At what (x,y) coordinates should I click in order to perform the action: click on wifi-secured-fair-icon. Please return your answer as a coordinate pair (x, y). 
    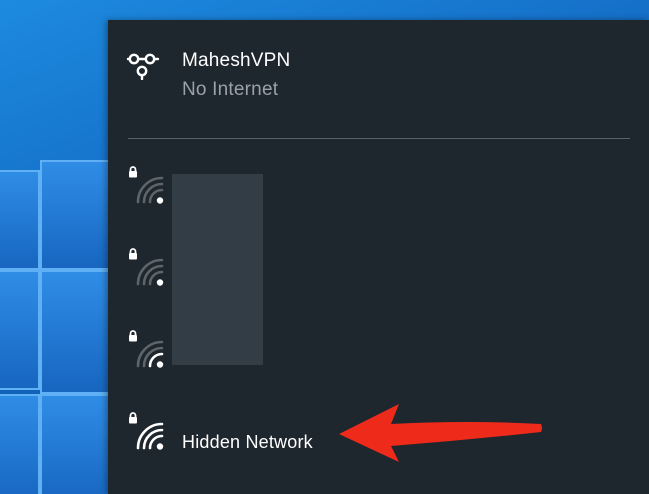
    Looking at the image, I should click on (146, 349).